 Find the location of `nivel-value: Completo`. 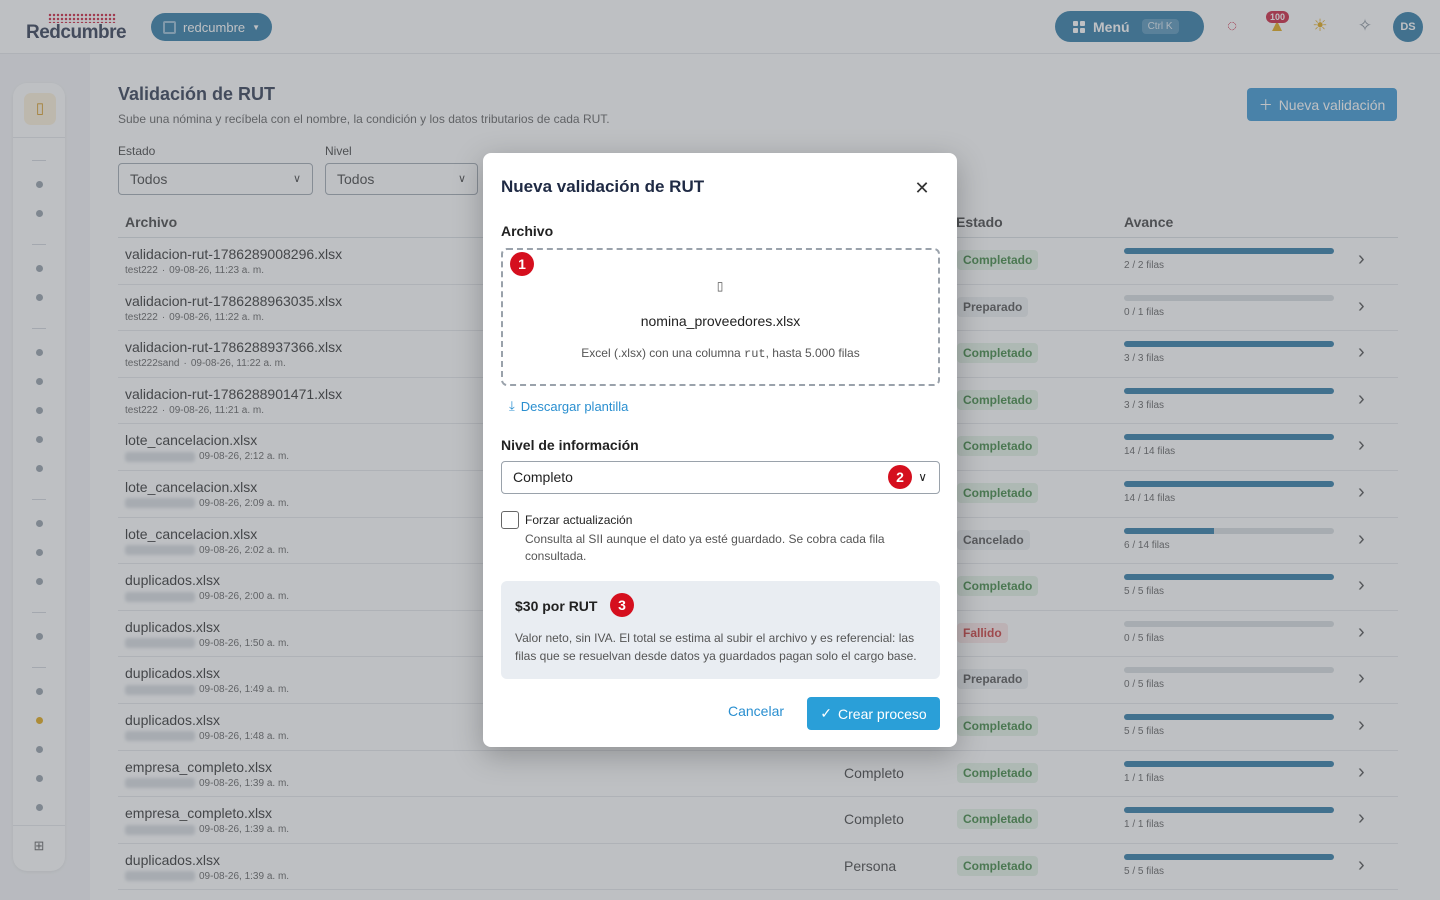

nivel-value: Completo is located at coordinates (543, 477).